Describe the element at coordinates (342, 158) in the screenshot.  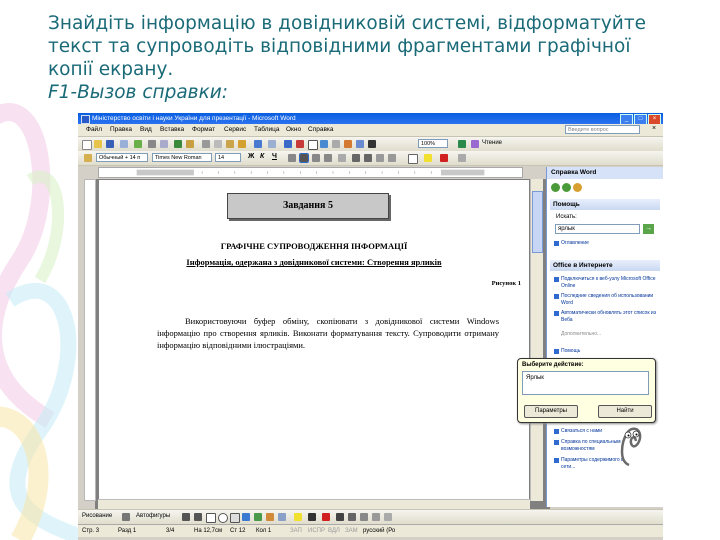
I see `line-spacing-icon` at that location.